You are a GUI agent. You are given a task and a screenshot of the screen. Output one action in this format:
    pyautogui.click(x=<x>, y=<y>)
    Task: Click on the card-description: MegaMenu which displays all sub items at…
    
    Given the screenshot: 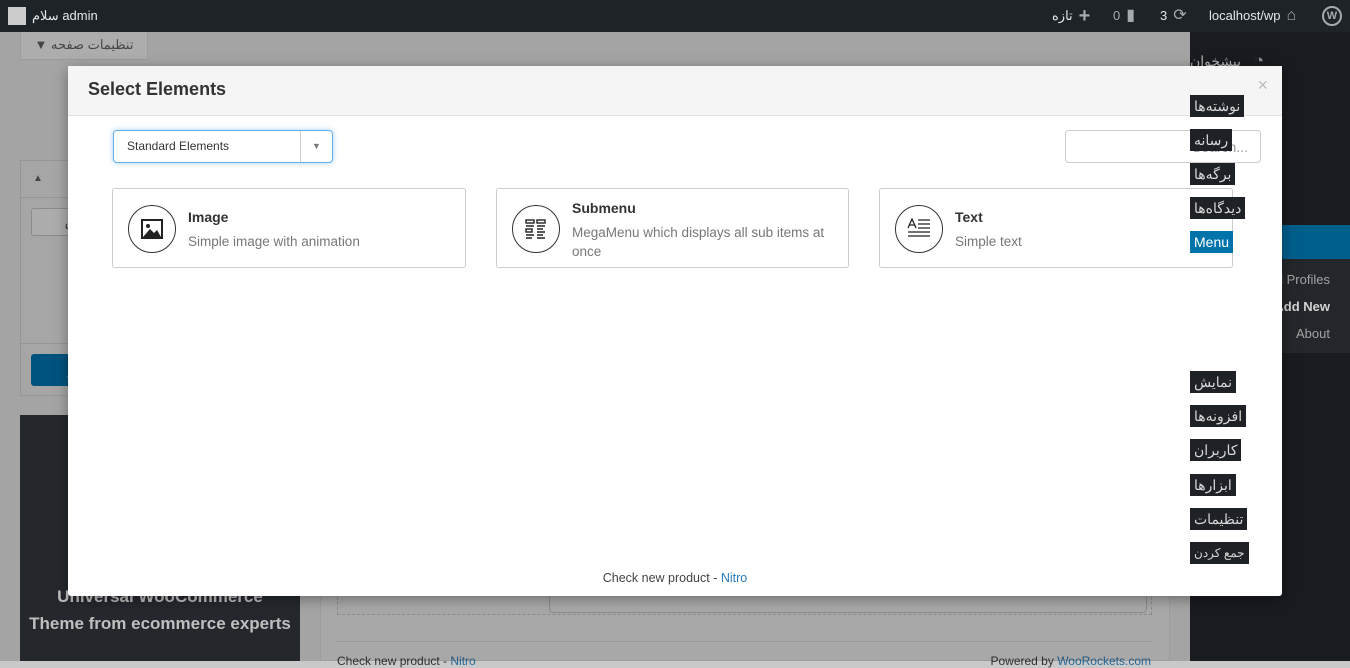 What is the action you would take?
    pyautogui.click(x=698, y=242)
    